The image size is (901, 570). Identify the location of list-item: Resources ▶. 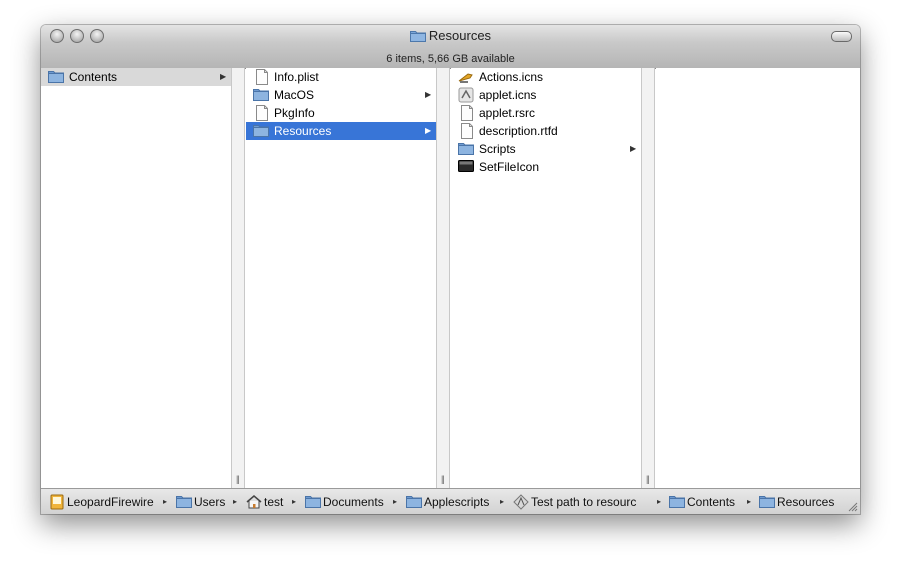
(341, 131).